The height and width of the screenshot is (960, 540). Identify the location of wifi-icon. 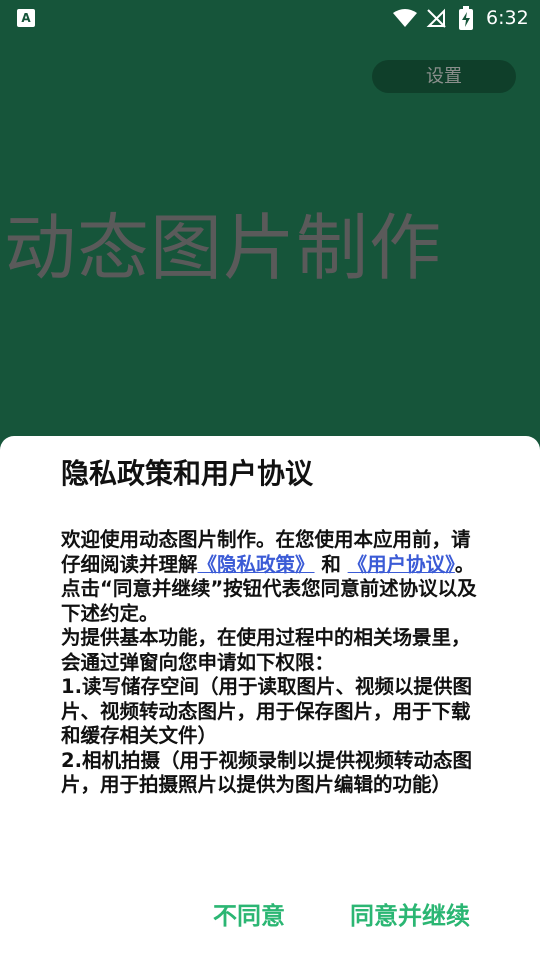
(405, 18).